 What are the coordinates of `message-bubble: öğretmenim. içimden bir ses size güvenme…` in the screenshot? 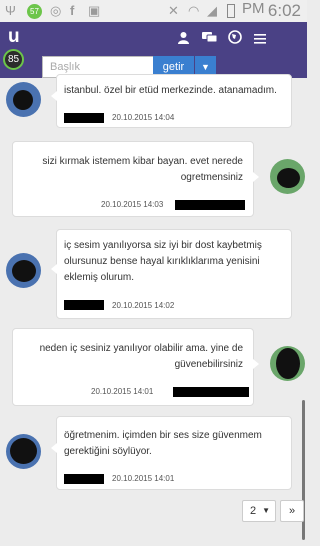 It's located at (171, 453).